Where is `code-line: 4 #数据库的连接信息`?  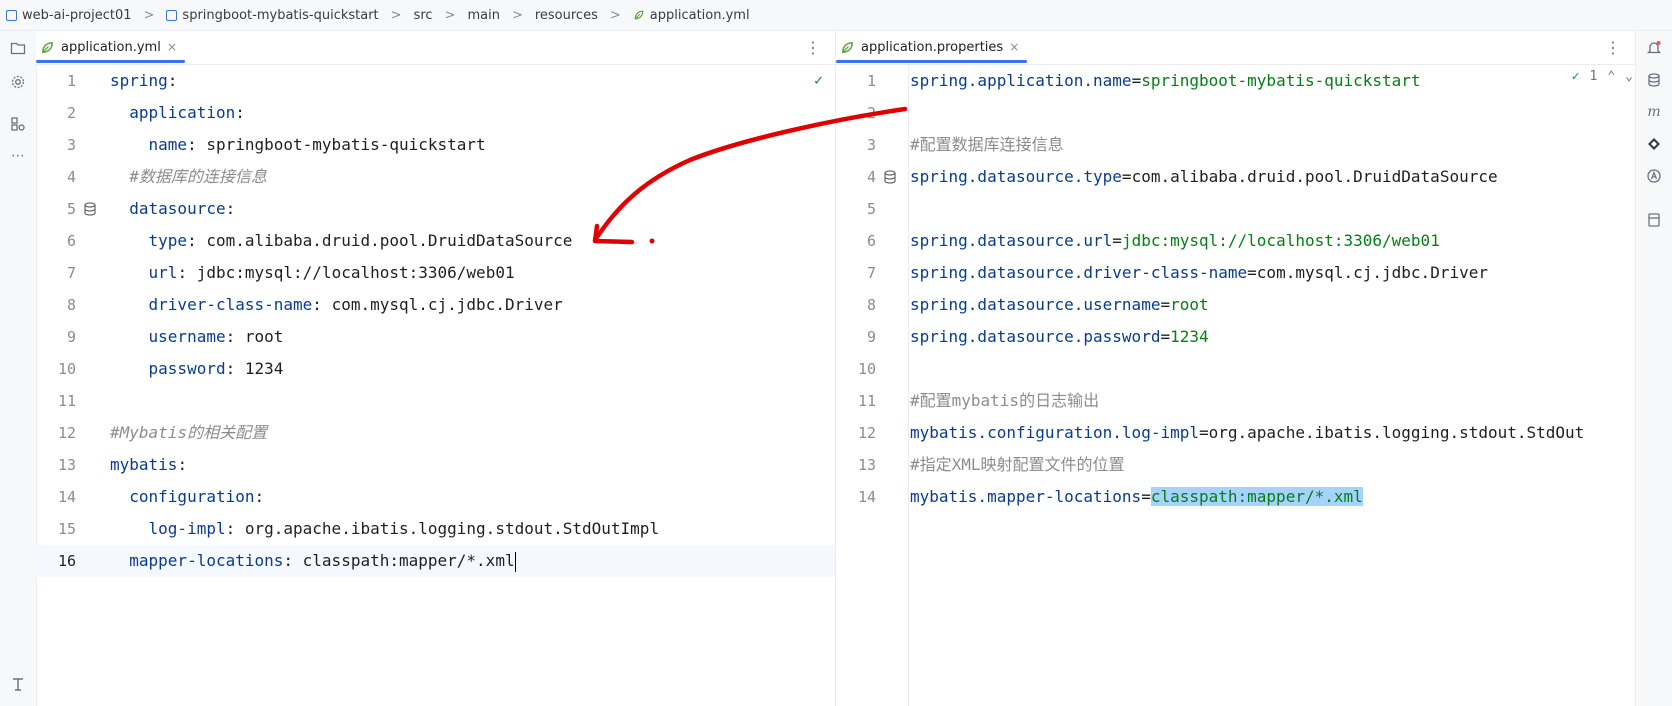
code-line: 4 #数据库的连接信息 is located at coordinates (435, 177).